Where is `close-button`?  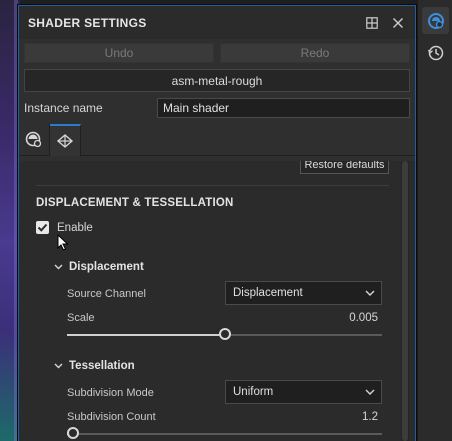 close-button is located at coordinates (398, 23).